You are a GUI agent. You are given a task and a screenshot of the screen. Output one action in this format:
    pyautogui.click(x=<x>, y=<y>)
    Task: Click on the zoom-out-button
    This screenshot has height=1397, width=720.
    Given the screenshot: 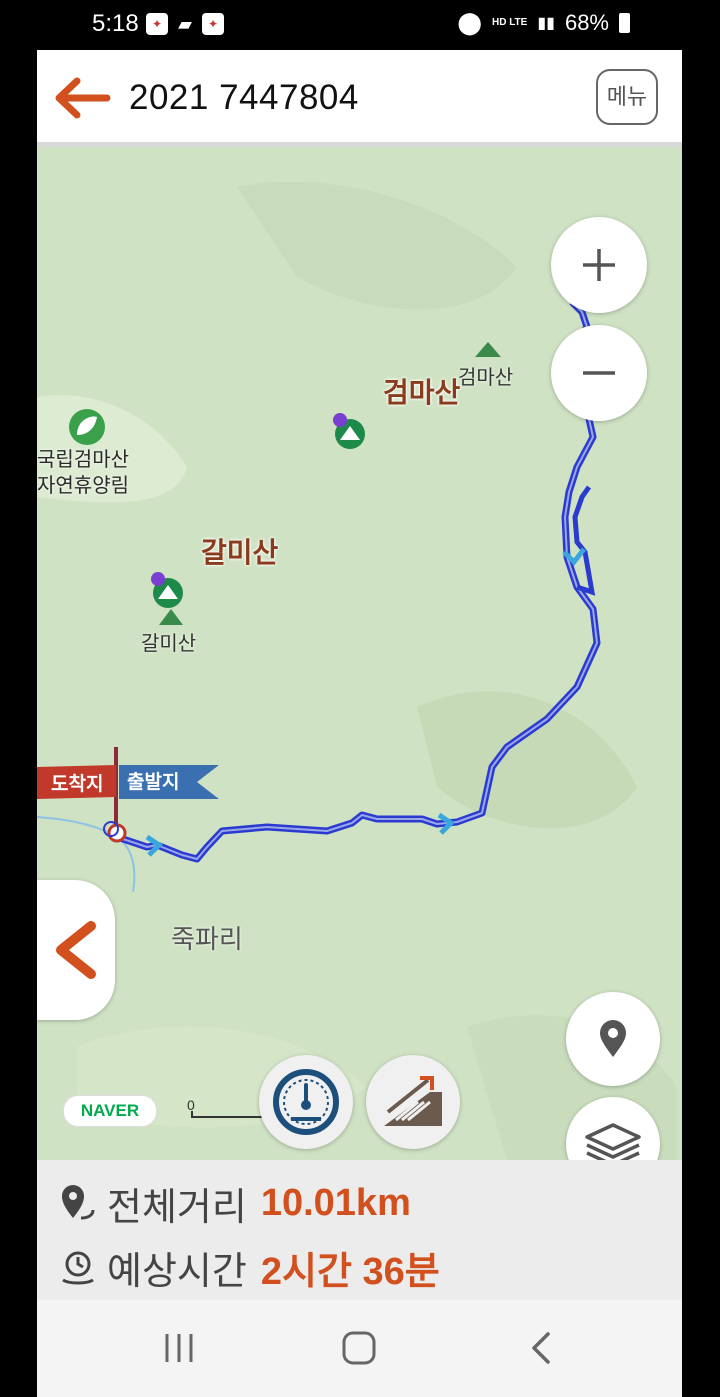 What is the action you would take?
    pyautogui.click(x=599, y=373)
    